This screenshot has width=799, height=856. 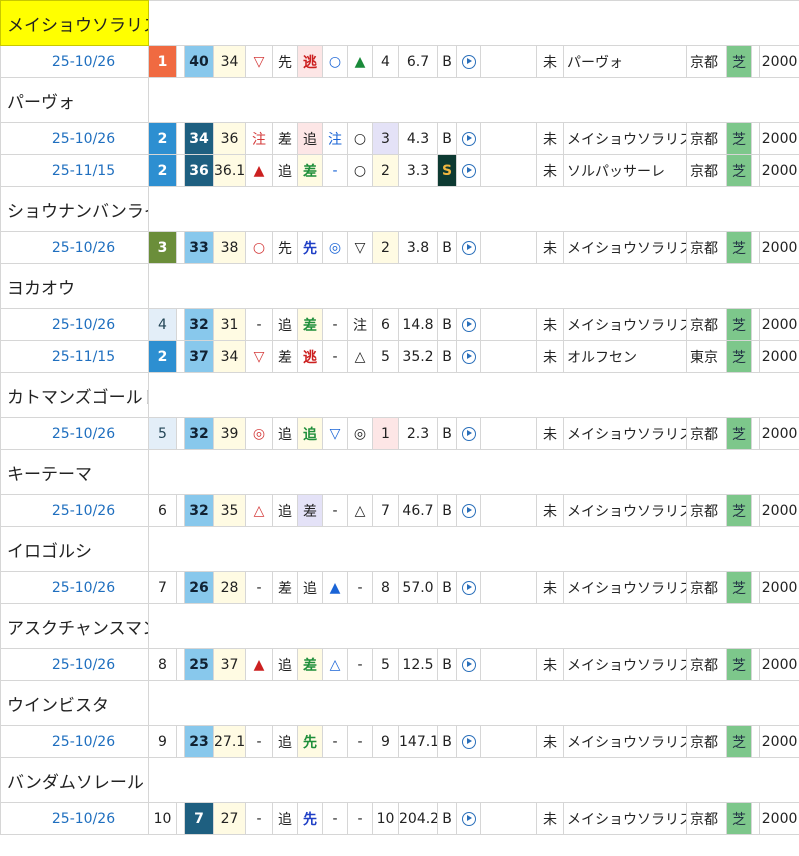 I want to click on horse-name: カトマンズゴールド, so click(x=74, y=395).